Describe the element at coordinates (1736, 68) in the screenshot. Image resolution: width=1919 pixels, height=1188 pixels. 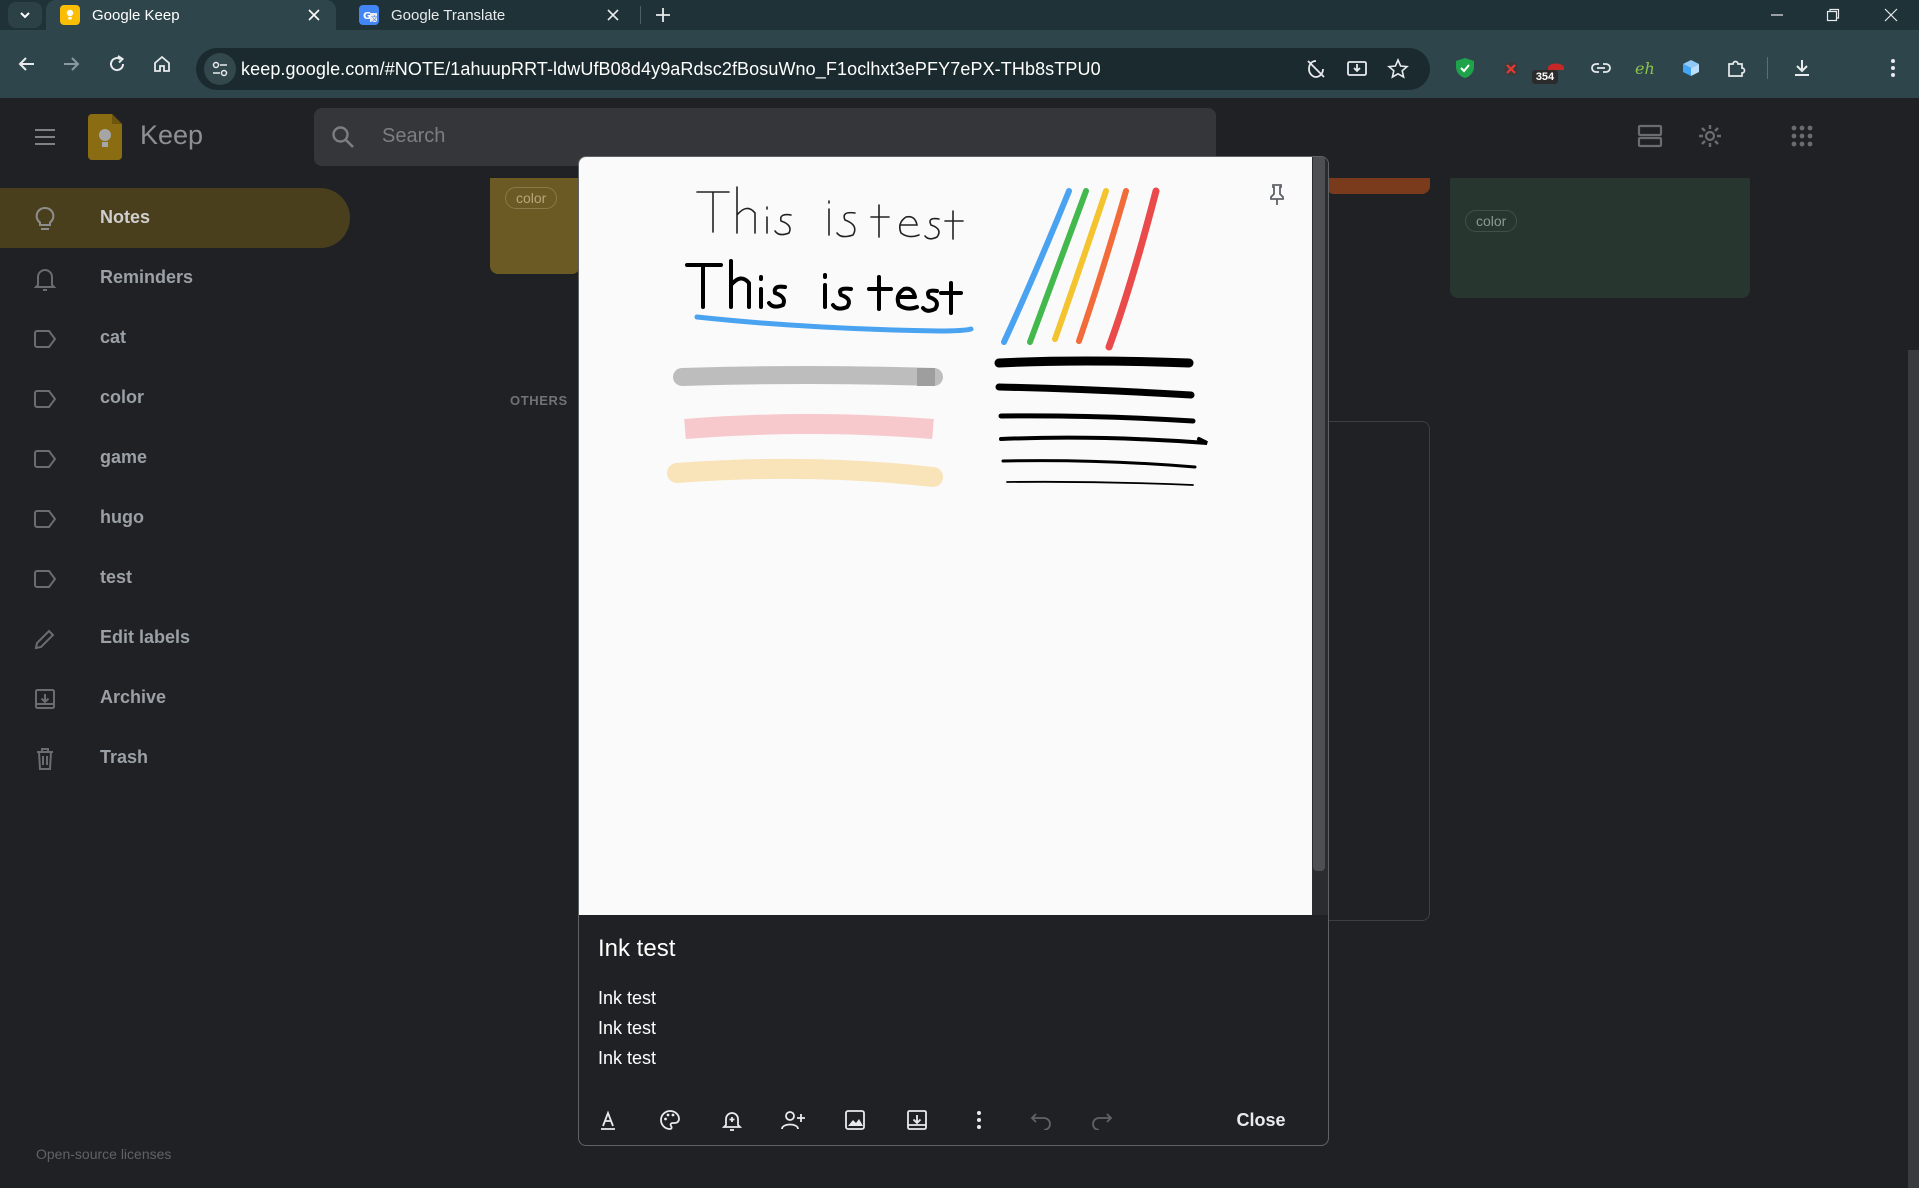
I see `extensions-puzzle-icon` at that location.